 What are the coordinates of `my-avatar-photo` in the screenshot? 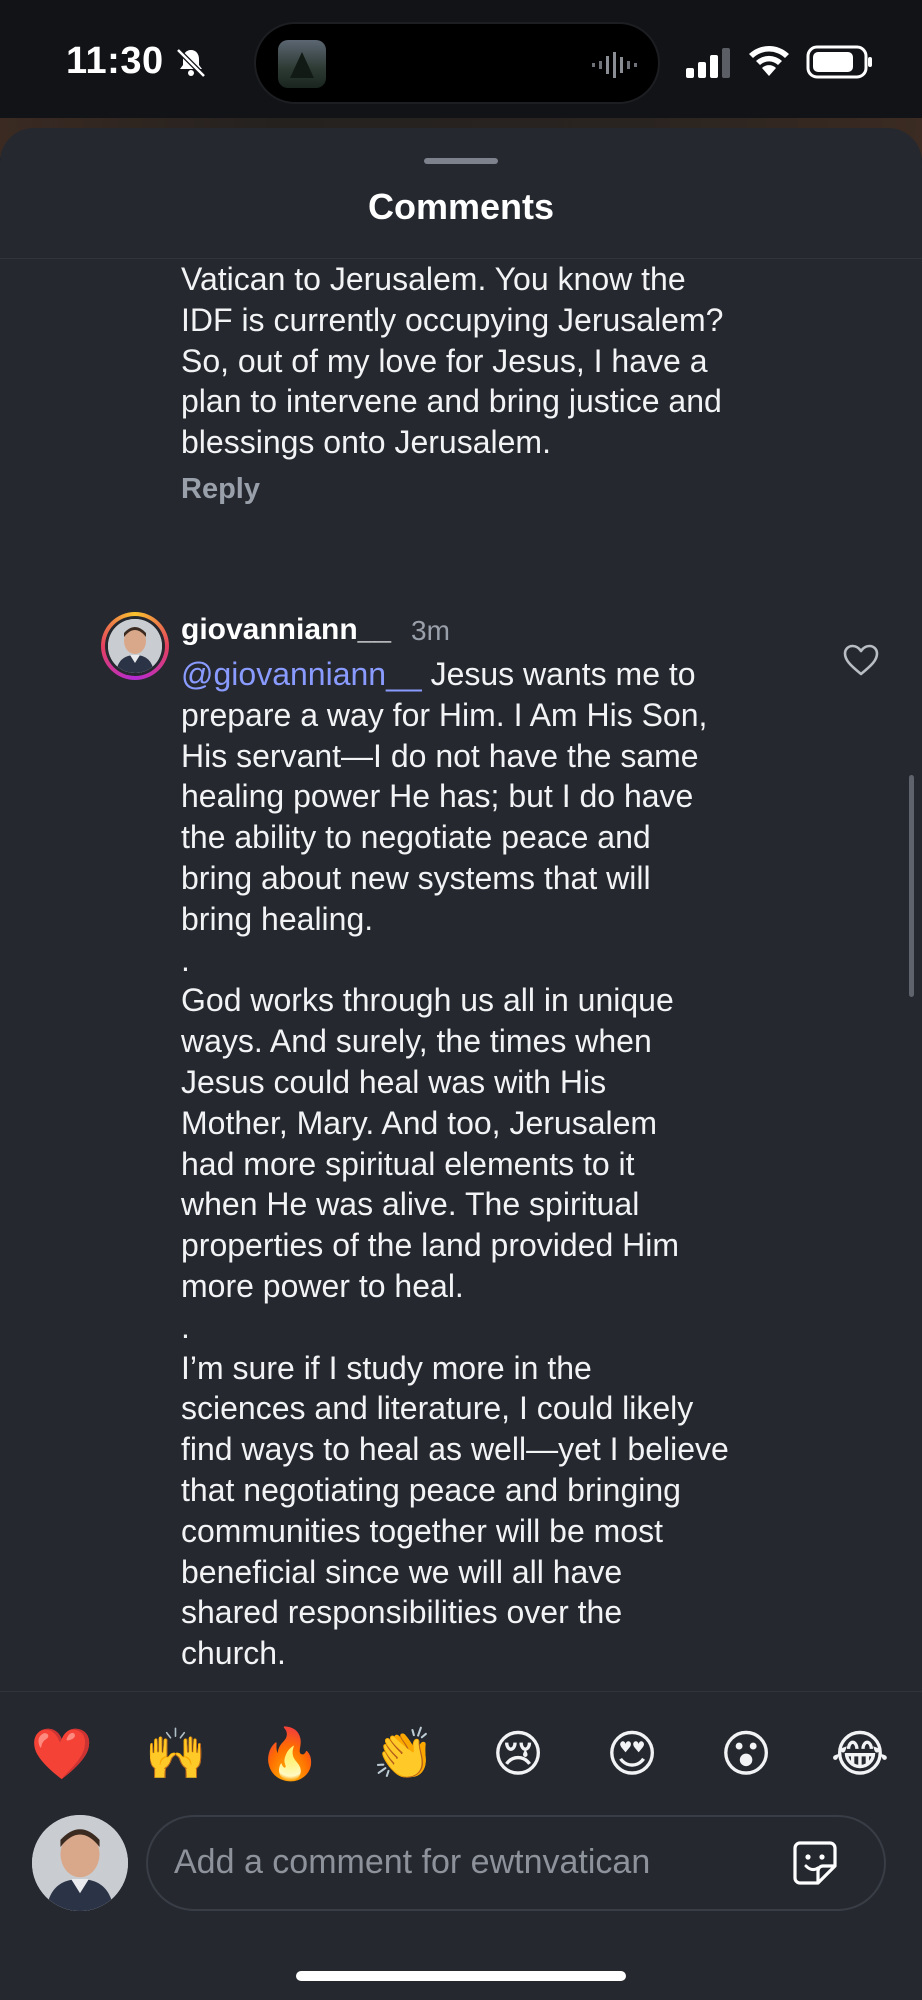 It's located at (80, 1863).